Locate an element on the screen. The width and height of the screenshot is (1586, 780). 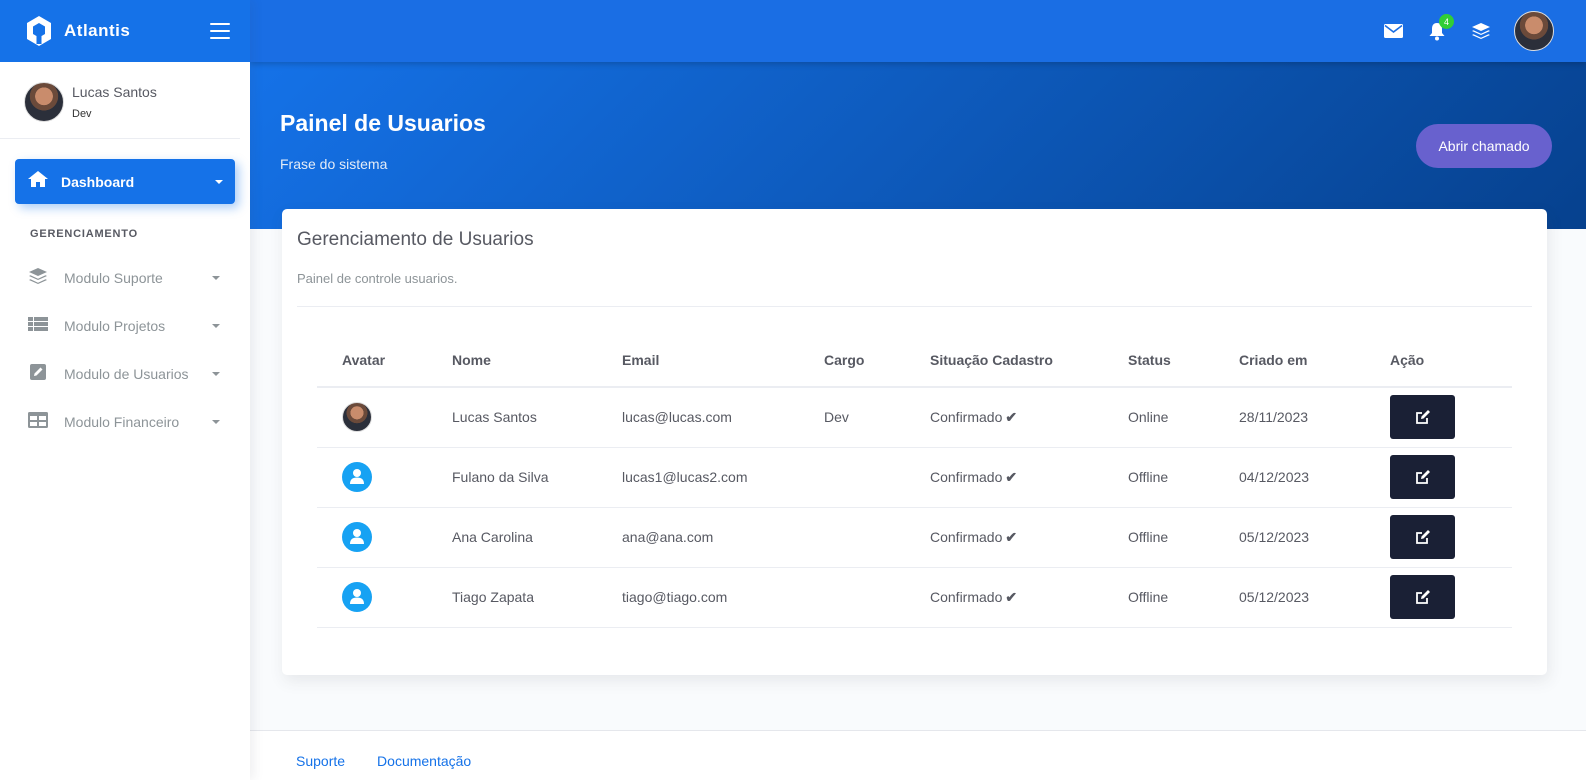
sidebar-item-label: Modulo Financeiro is located at coordinates (122, 422).